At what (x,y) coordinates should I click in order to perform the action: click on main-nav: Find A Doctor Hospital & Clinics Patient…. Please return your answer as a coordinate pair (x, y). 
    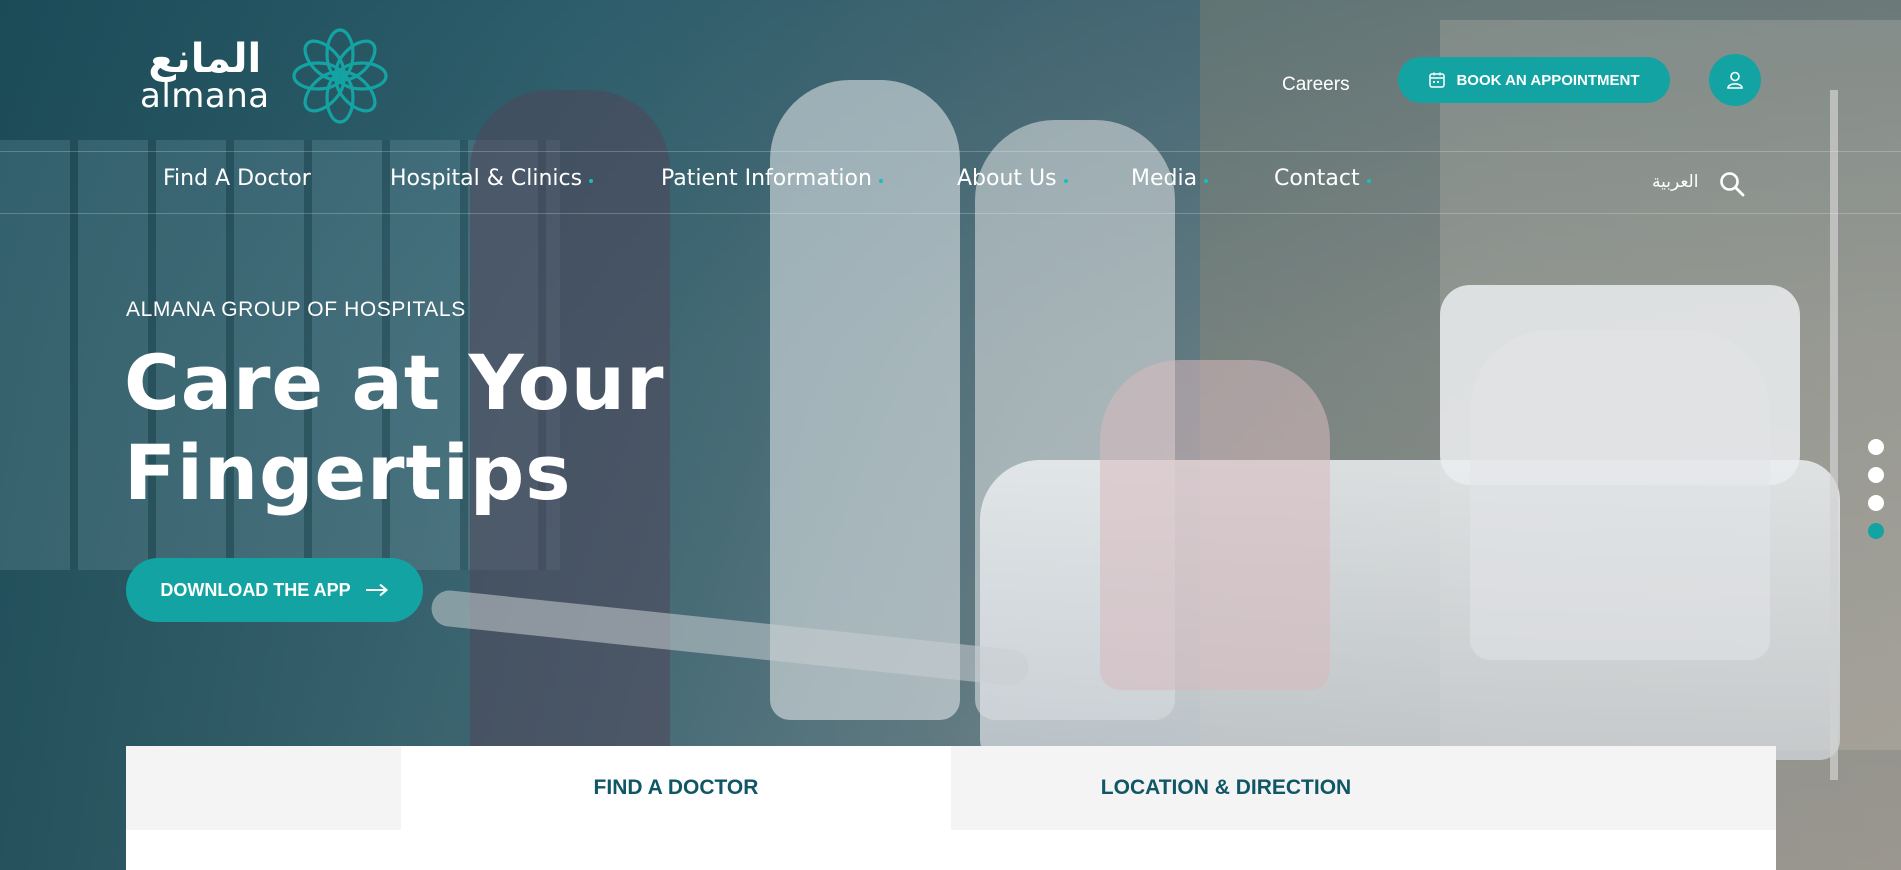
    Looking at the image, I should click on (950, 180).